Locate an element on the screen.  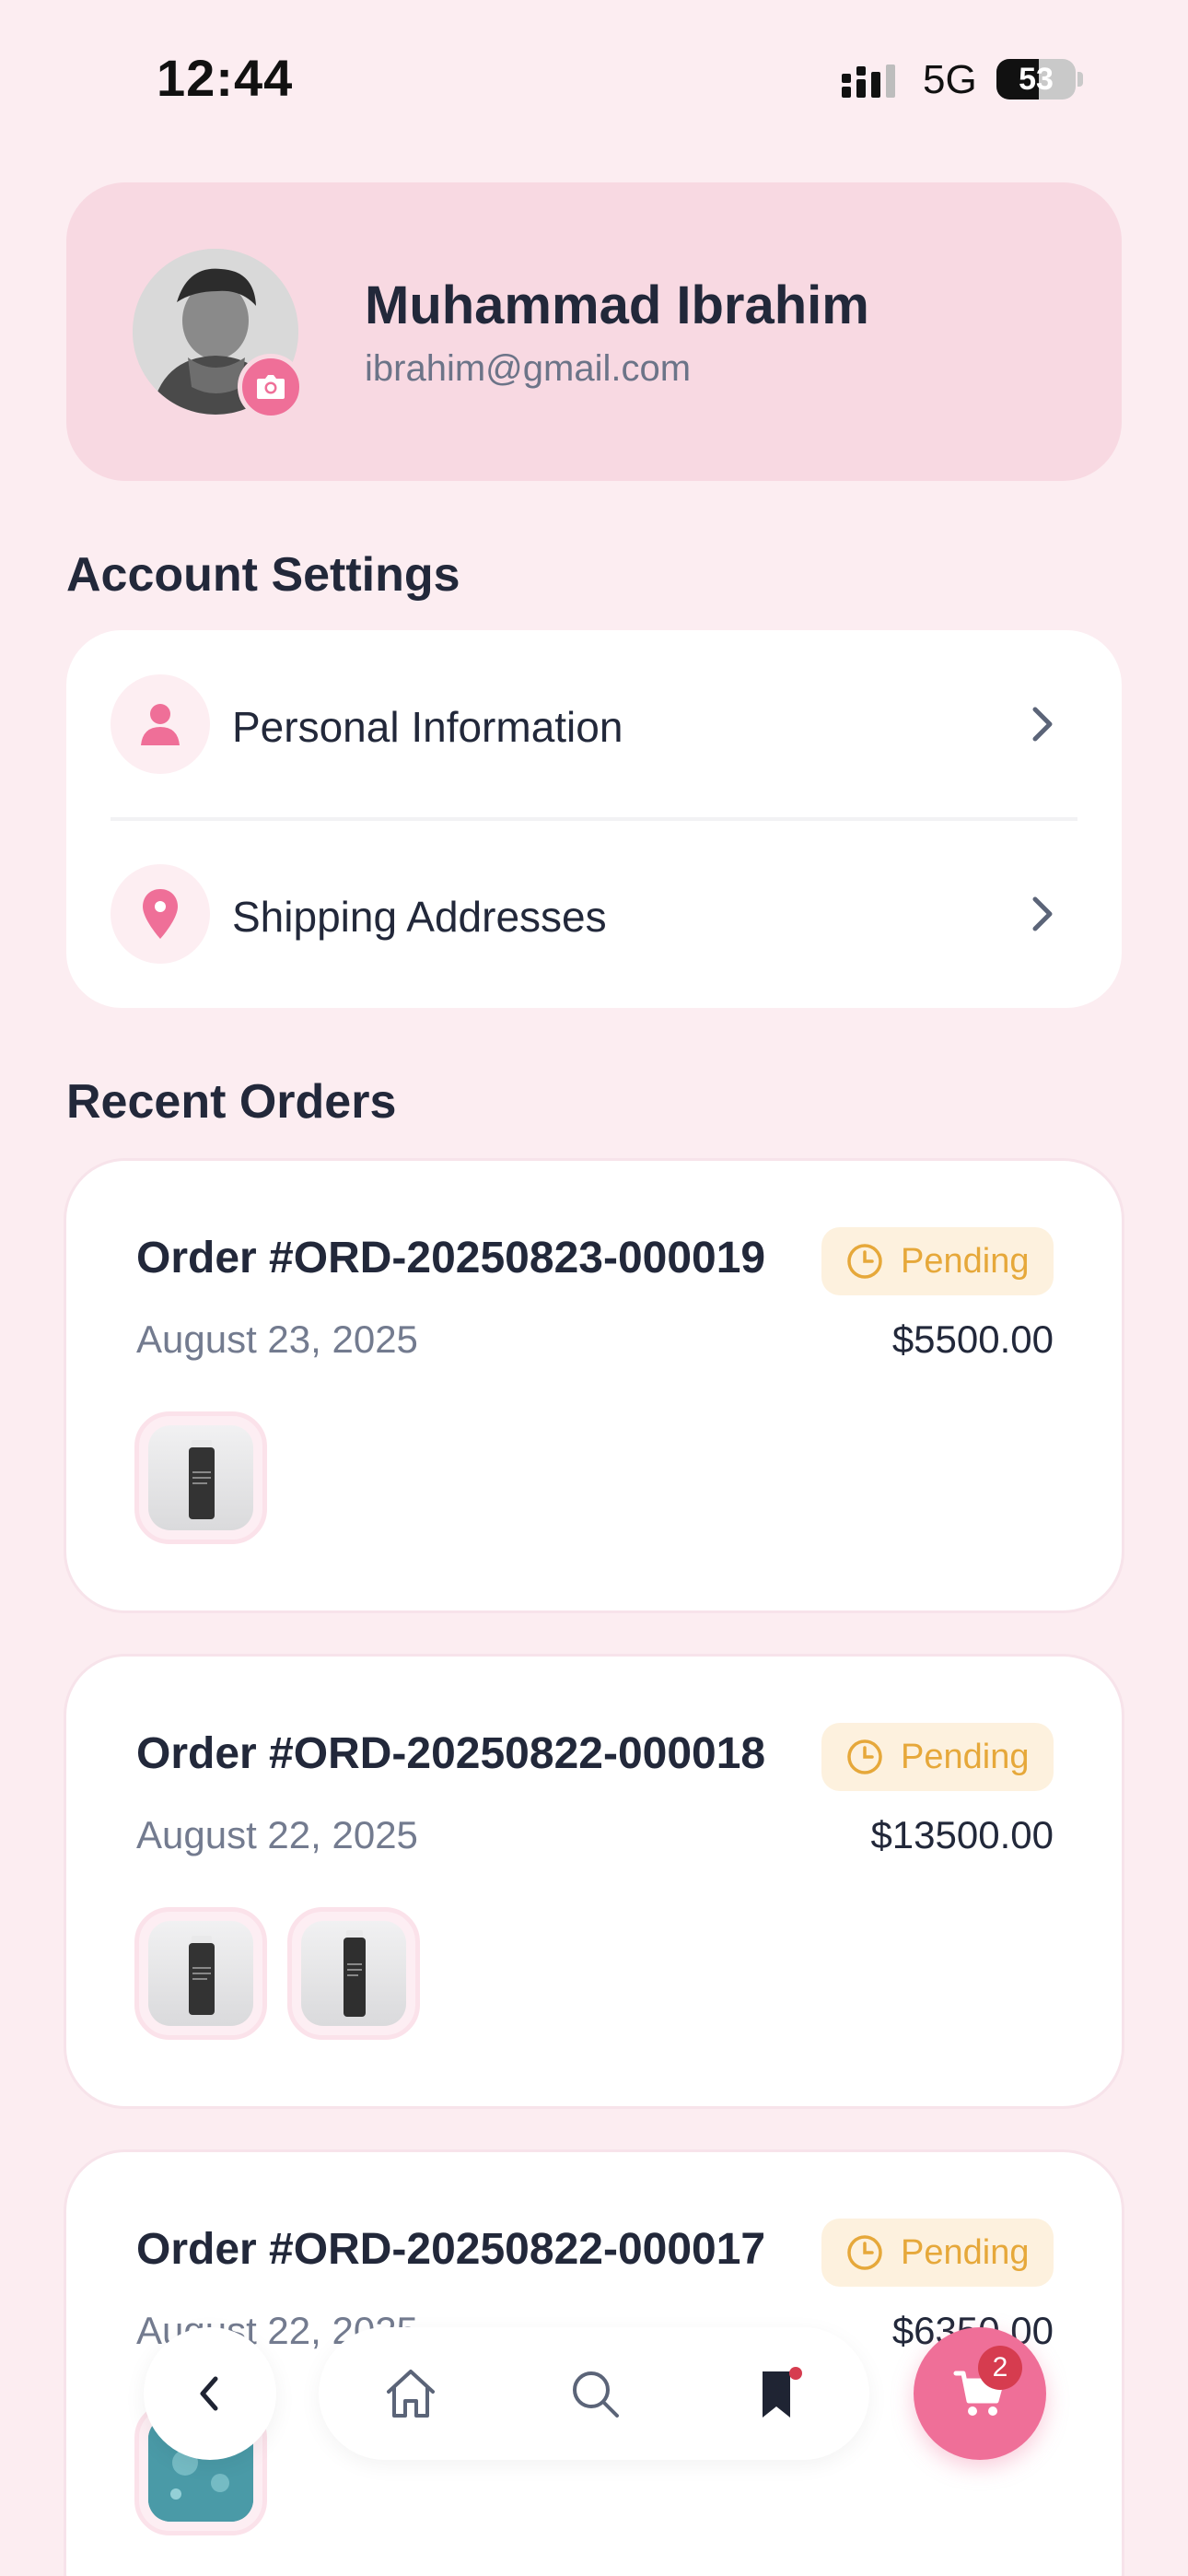
home-icon is located at coordinates (411, 2394).